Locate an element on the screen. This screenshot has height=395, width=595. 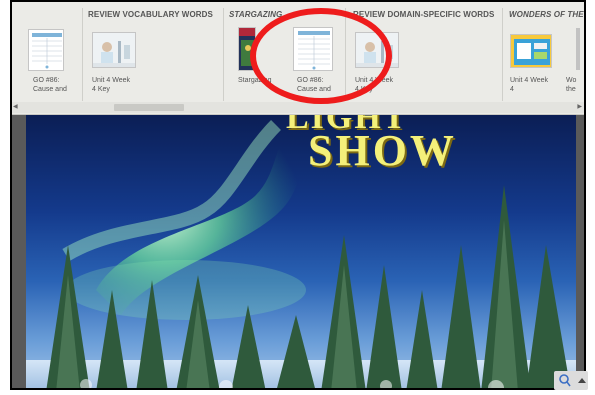
book-cover-icon is located at coordinates (247, 49).